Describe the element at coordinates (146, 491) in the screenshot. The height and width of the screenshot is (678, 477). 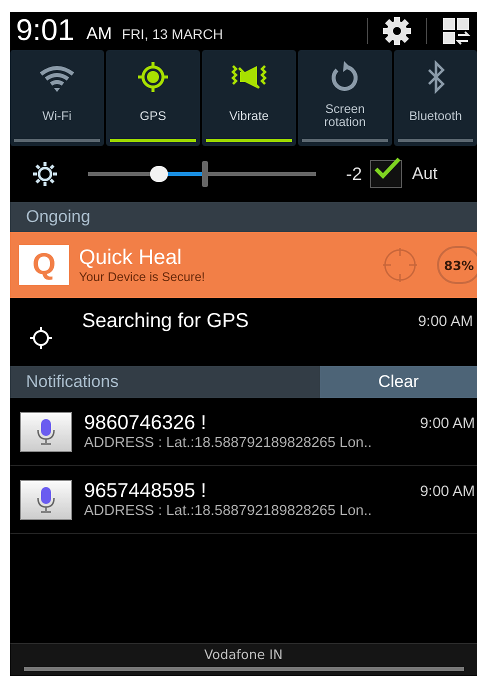
I see `notification-title: 9657448595 !` at that location.